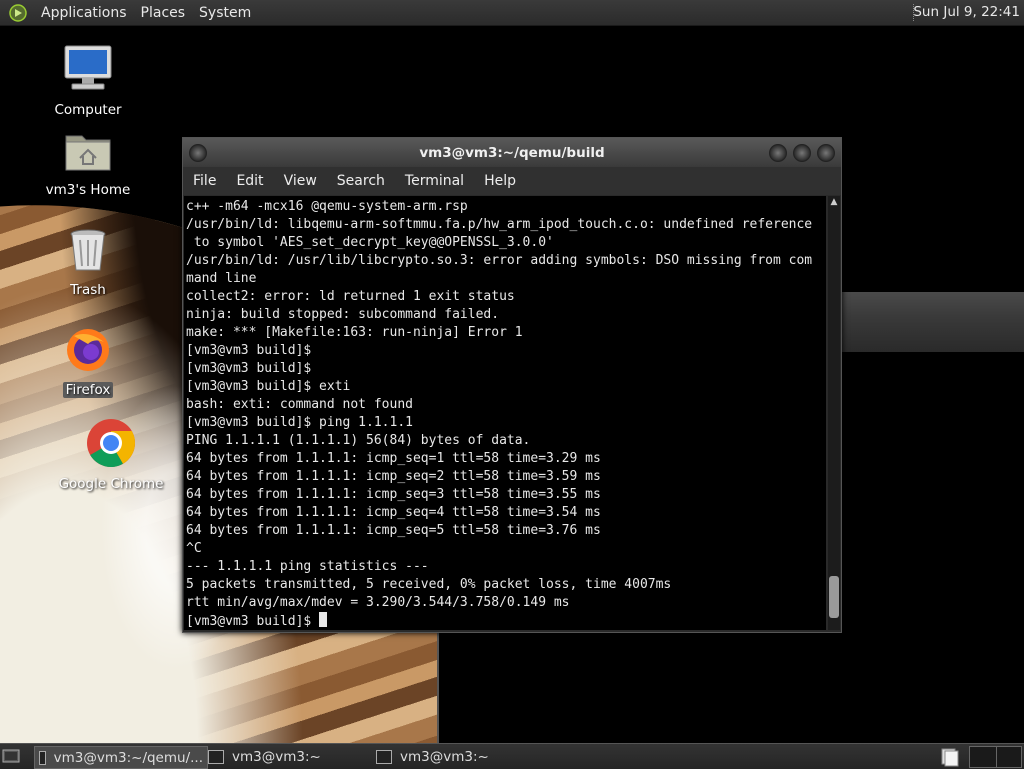 The width and height of the screenshot is (1024, 769). What do you see at coordinates (88, 190) in the screenshot?
I see `desktop-icon-label: vm3's Home` at bounding box center [88, 190].